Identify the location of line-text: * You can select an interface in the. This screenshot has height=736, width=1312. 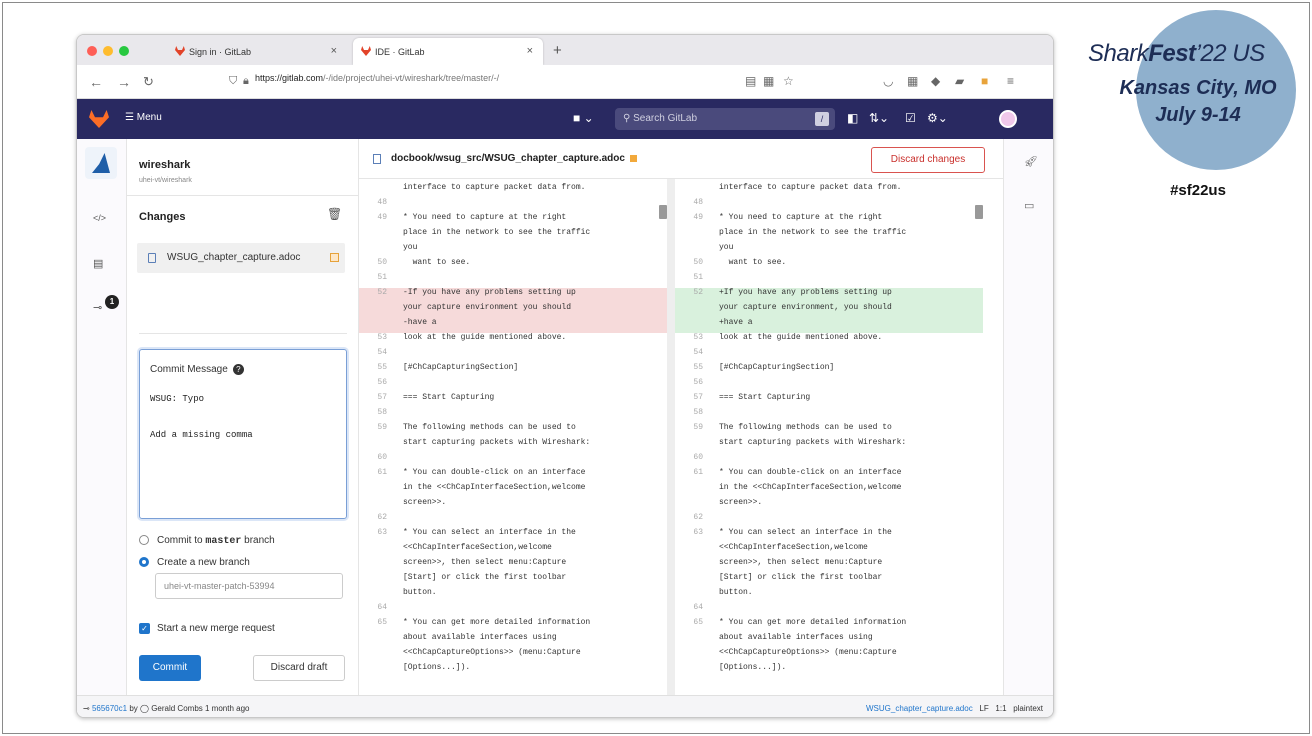
(805, 532).